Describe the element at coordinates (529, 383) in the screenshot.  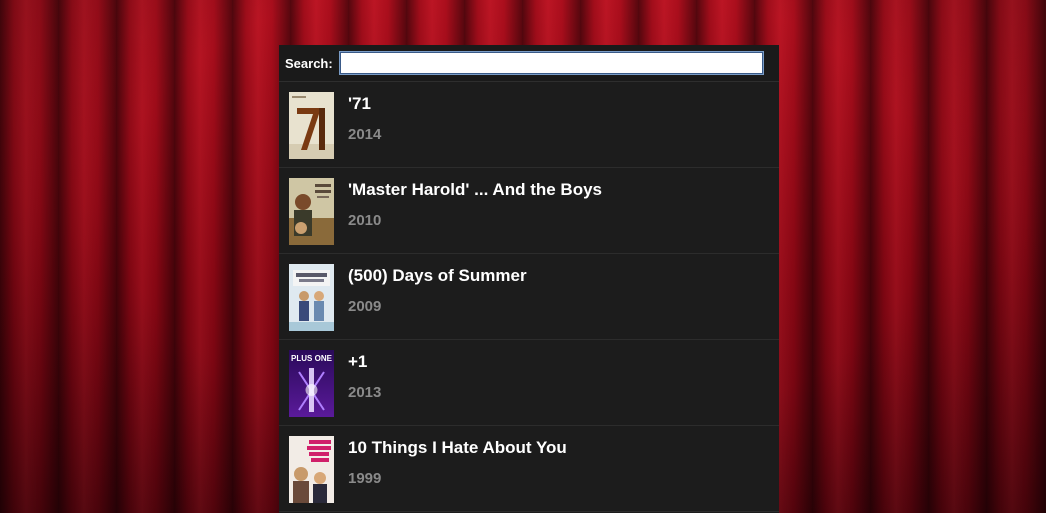
I see `movie-list-item: PLUS ONE +1 2013` at that location.